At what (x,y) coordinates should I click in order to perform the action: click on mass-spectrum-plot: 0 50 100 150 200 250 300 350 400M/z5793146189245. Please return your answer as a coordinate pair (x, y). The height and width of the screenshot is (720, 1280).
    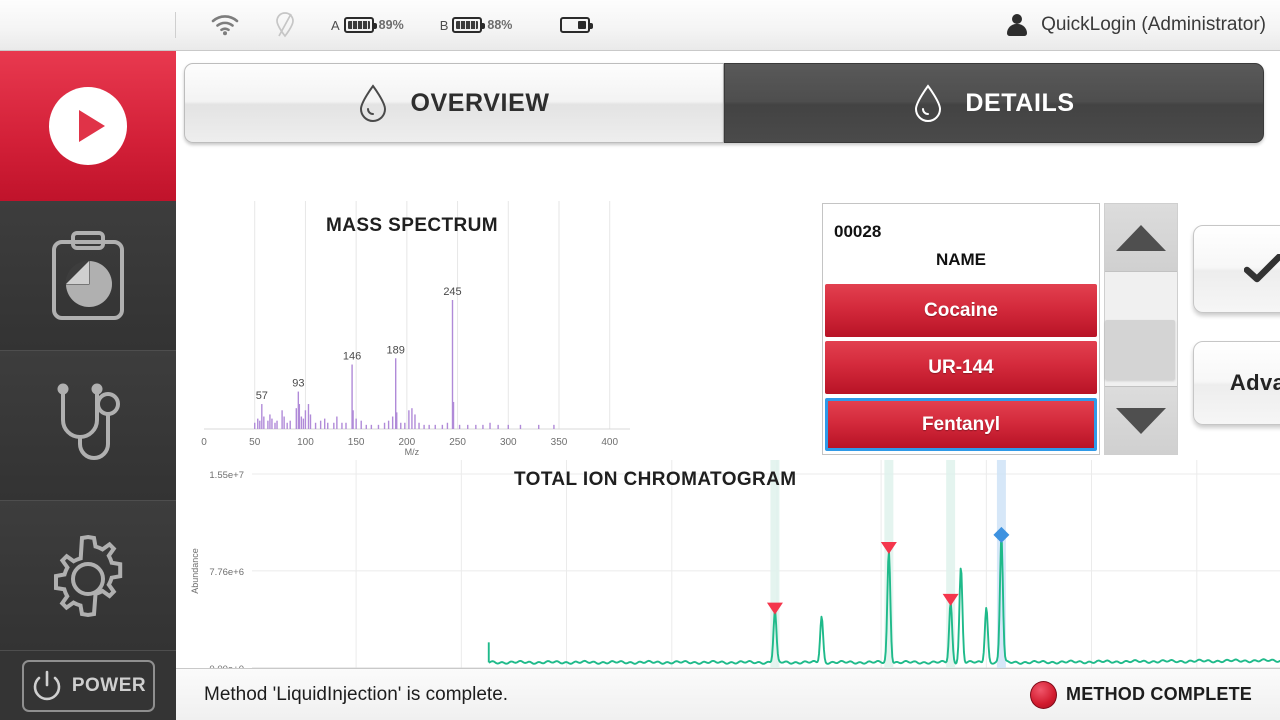
    Looking at the image, I should click on (415, 329).